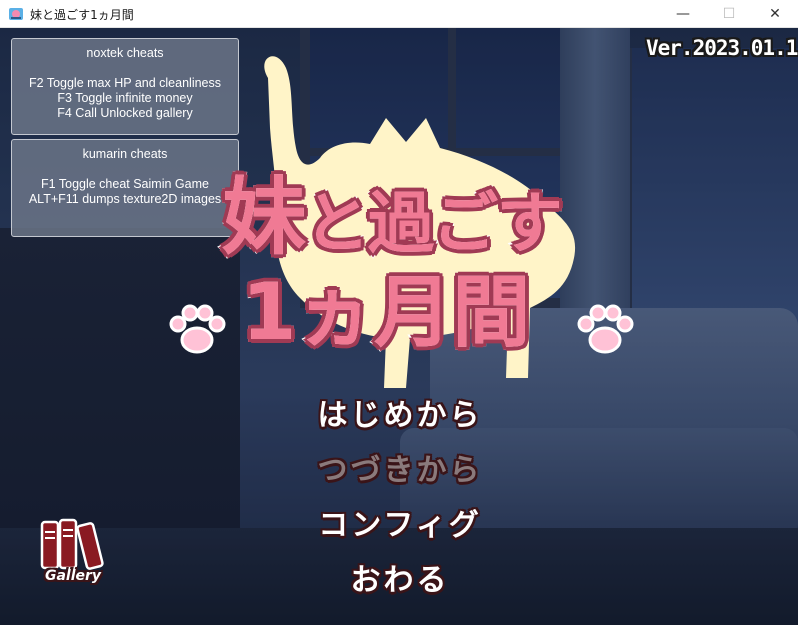  I want to click on app-icon, so click(16, 14).